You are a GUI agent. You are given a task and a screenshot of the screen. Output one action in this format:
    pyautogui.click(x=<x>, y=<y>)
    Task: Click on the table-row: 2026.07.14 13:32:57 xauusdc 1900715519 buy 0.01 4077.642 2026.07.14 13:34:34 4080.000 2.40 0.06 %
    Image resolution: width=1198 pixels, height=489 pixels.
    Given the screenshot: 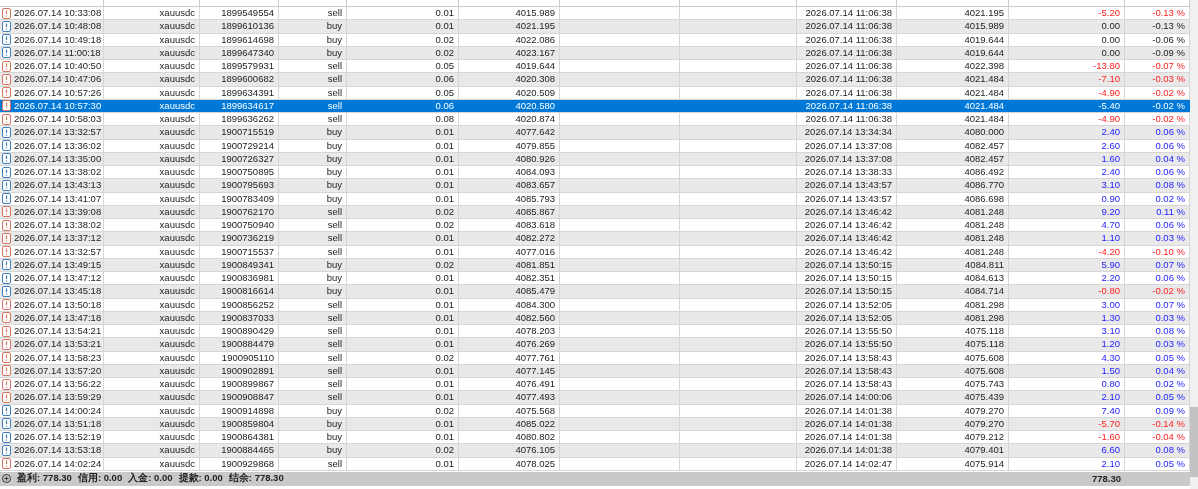 What is the action you would take?
    pyautogui.click(x=595, y=133)
    